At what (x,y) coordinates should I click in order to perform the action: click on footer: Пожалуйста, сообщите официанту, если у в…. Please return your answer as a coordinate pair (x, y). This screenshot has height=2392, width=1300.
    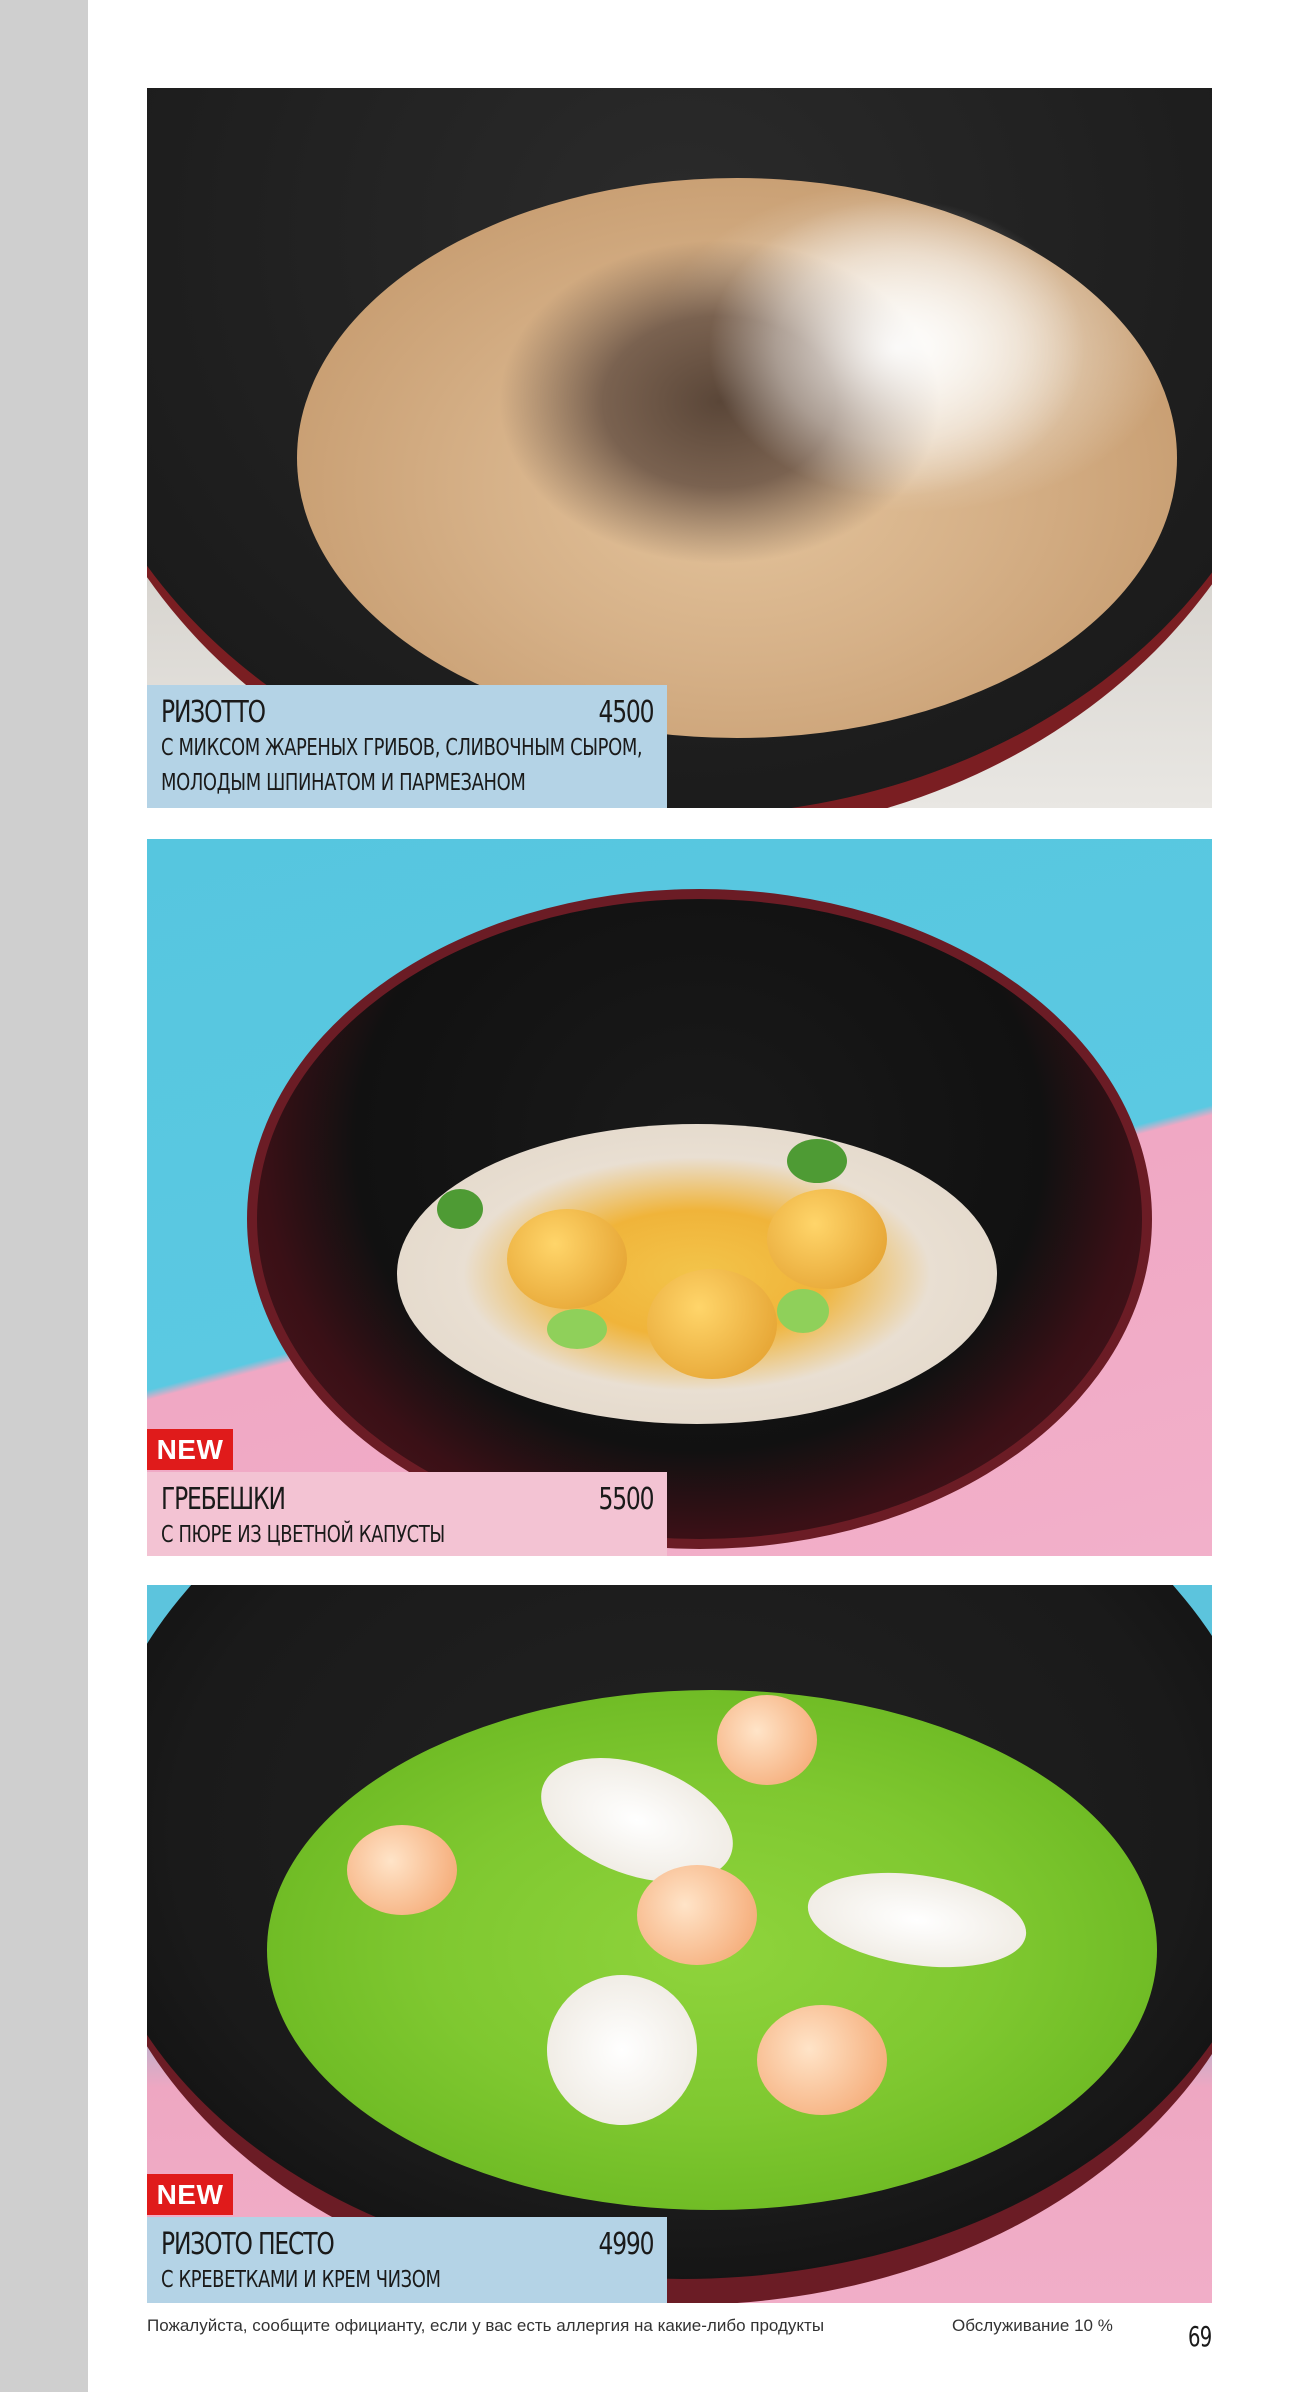
    Looking at the image, I should click on (679, 2331).